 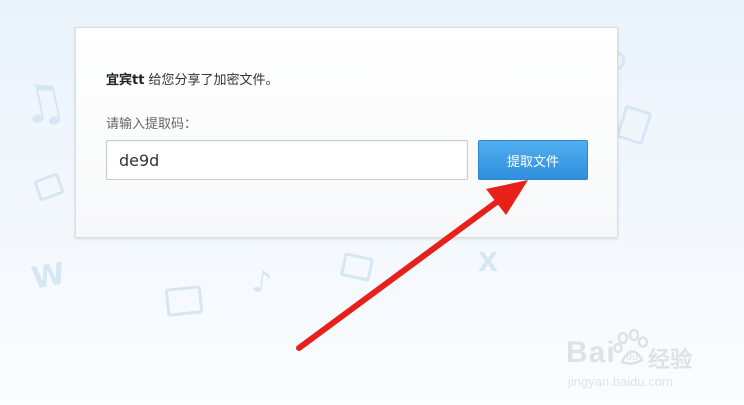 What do you see at coordinates (620, 381) in the screenshot?
I see `watermark-url: jingyan.baidu.com` at bounding box center [620, 381].